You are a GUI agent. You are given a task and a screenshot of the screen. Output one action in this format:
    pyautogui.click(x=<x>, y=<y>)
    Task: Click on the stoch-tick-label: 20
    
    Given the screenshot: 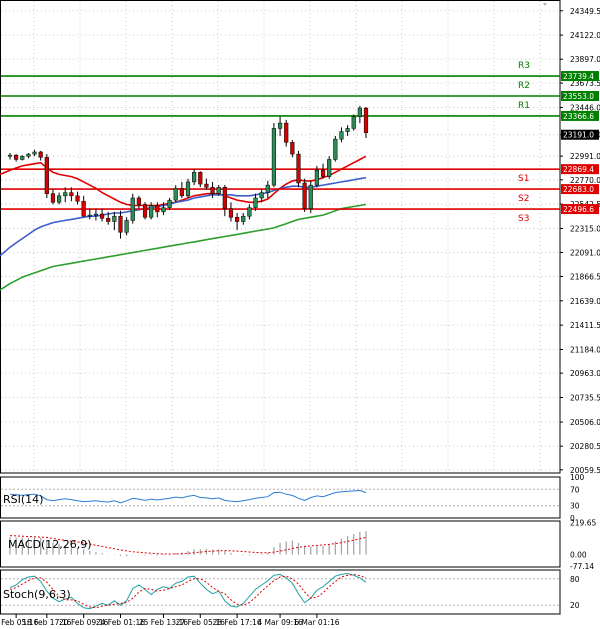 What is the action you would take?
    pyautogui.click(x=575, y=605)
    